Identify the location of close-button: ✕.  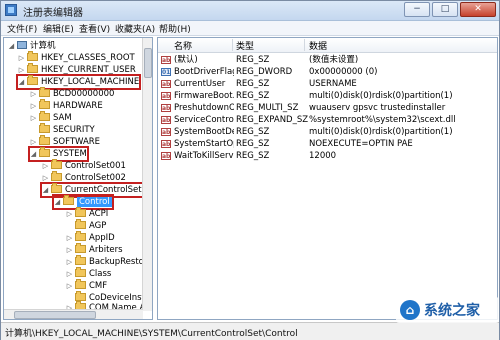
(478, 9).